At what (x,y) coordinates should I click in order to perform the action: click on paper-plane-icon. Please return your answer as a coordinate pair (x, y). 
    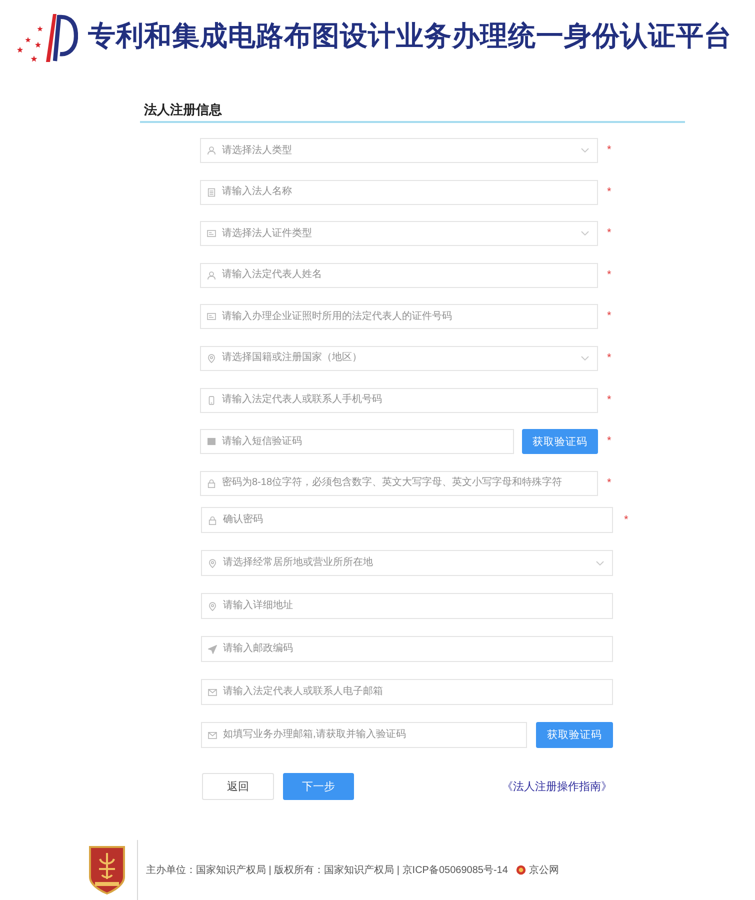
    Looking at the image, I should click on (212, 649).